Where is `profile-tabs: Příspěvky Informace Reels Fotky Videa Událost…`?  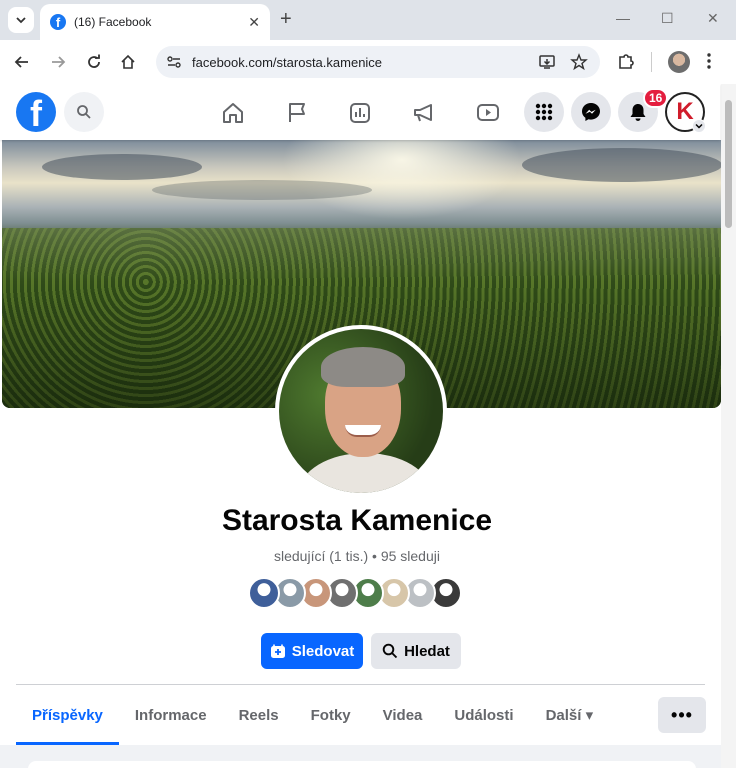
profile-tabs: Příspěvky Informace Reels Fotky Videa Událost… is located at coordinates (312, 715).